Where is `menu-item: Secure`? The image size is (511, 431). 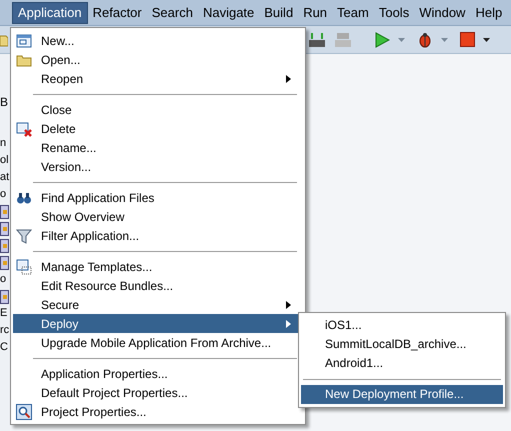 menu-item: Secure is located at coordinates (158, 304).